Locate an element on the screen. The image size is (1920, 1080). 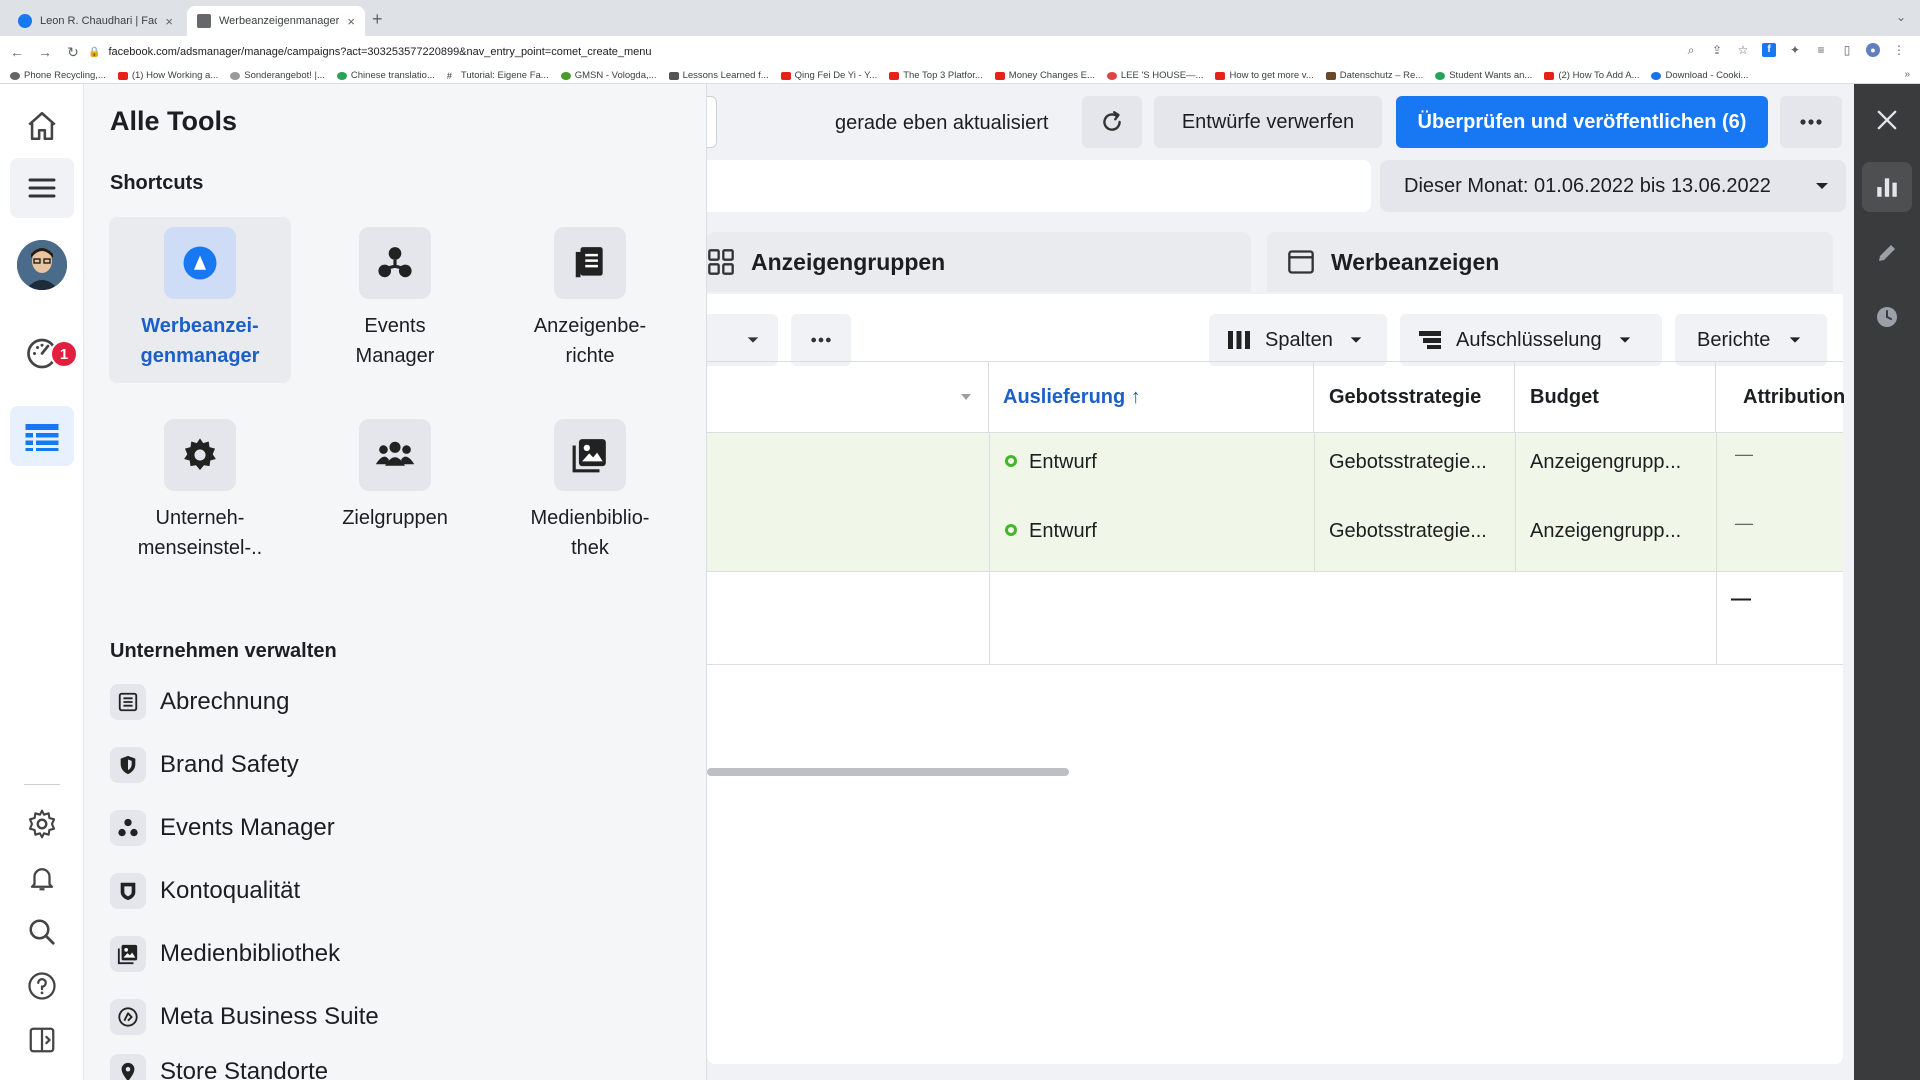
breakdown-dropdown: Aufschlüsselung is located at coordinates (1531, 340).